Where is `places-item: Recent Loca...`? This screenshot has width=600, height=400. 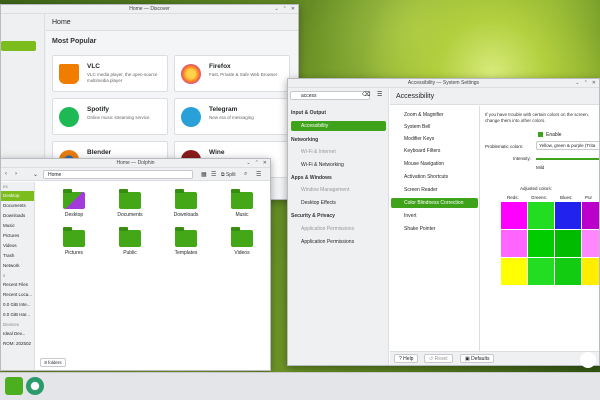
places-item: Recent Loca... is located at coordinates (17, 295).